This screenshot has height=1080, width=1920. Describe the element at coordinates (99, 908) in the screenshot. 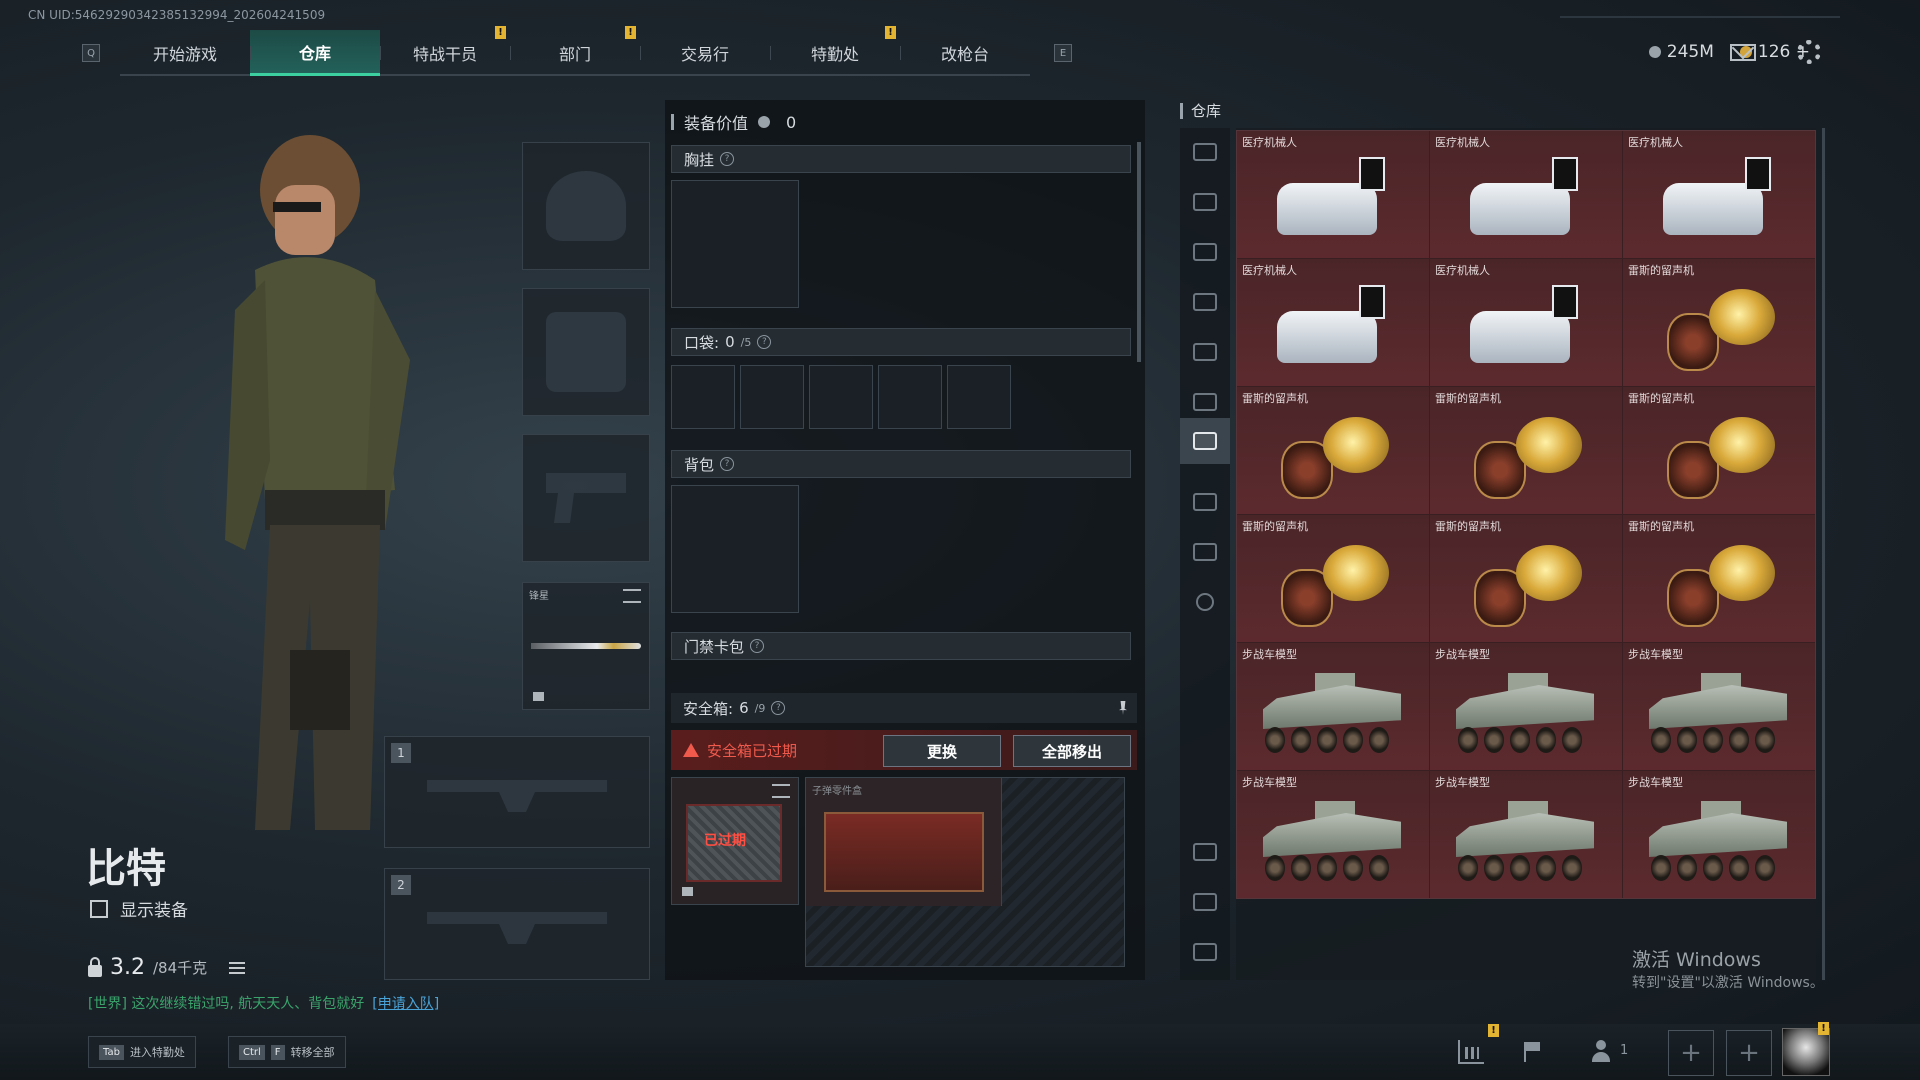

I see `show-equipment-checkbox` at that location.